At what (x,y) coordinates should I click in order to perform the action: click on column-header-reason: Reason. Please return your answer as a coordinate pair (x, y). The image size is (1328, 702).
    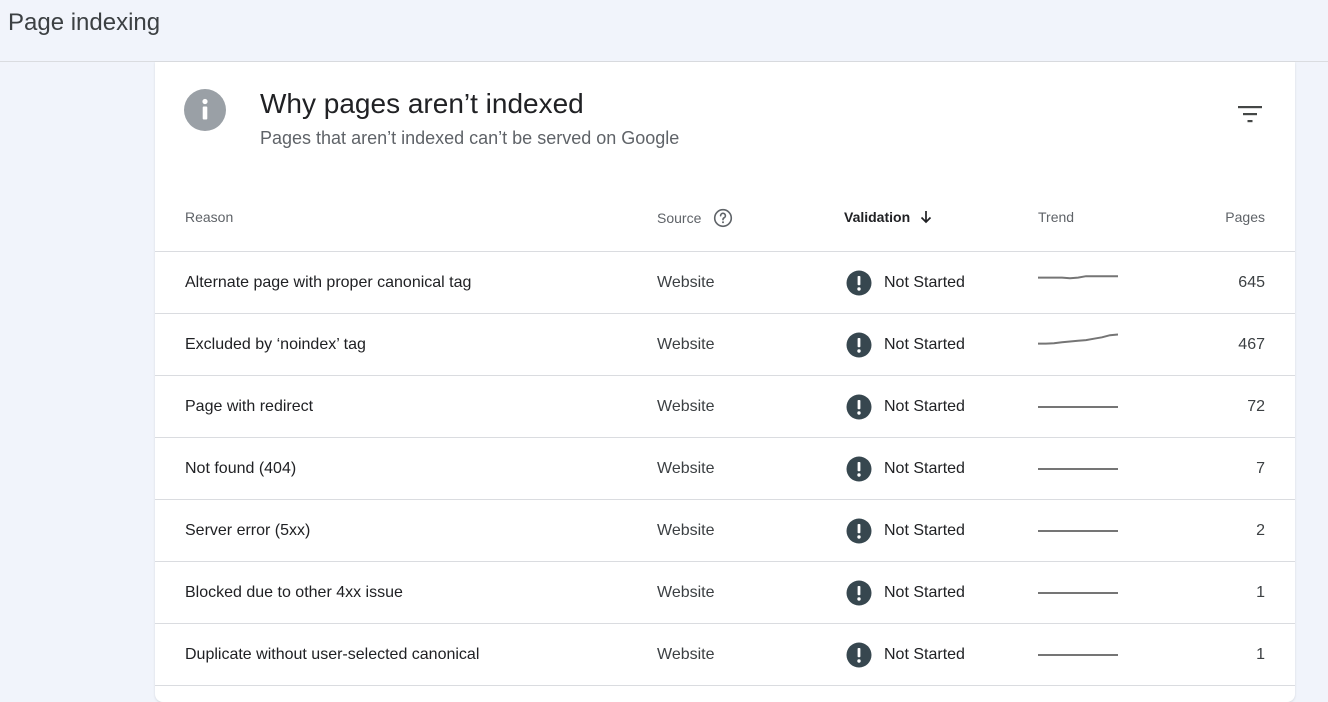
    Looking at the image, I should click on (209, 217).